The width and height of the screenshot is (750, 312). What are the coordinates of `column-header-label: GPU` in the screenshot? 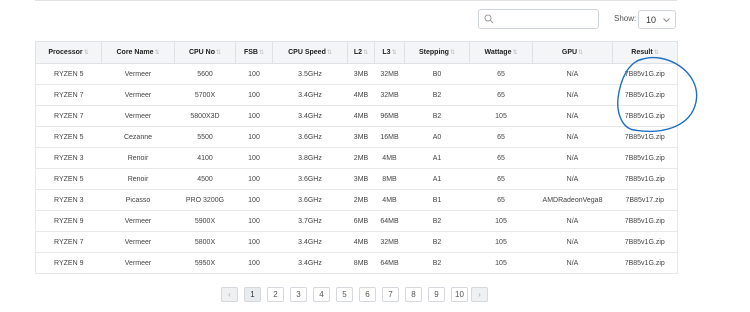 It's located at (569, 52).